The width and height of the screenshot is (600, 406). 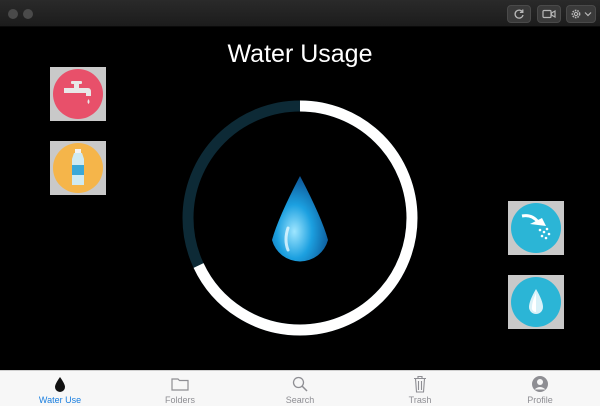 I want to click on tab-profile: Profile, so click(x=540, y=388).